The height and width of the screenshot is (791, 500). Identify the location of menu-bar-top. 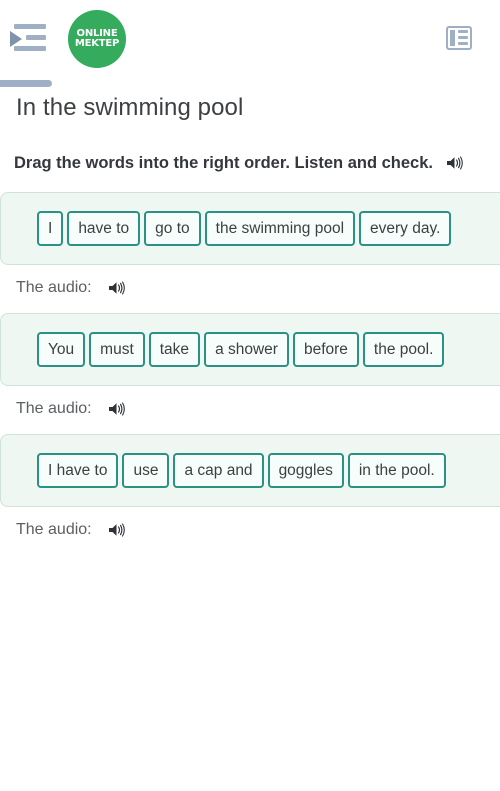
(30, 26).